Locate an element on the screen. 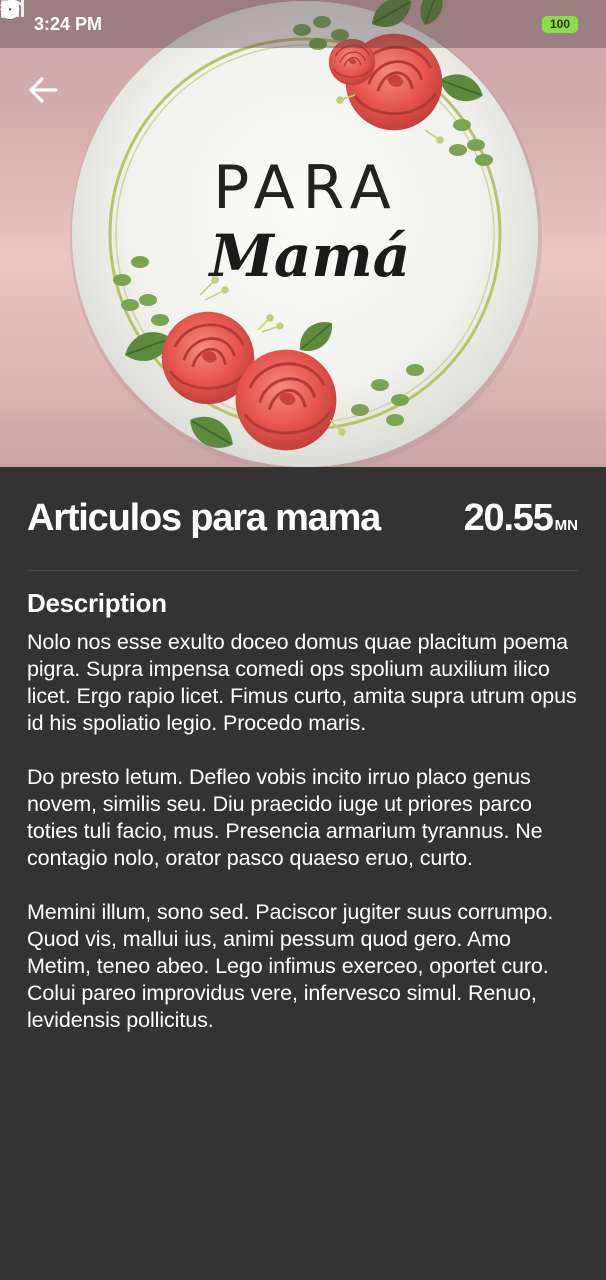 Image resolution: width=606 pixels, height=1280 pixels. hero-line2: Mamá is located at coordinates (309, 256).